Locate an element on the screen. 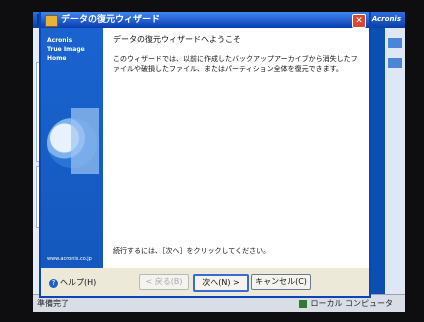  cancel-button: キャンセル(C) is located at coordinates (281, 282).